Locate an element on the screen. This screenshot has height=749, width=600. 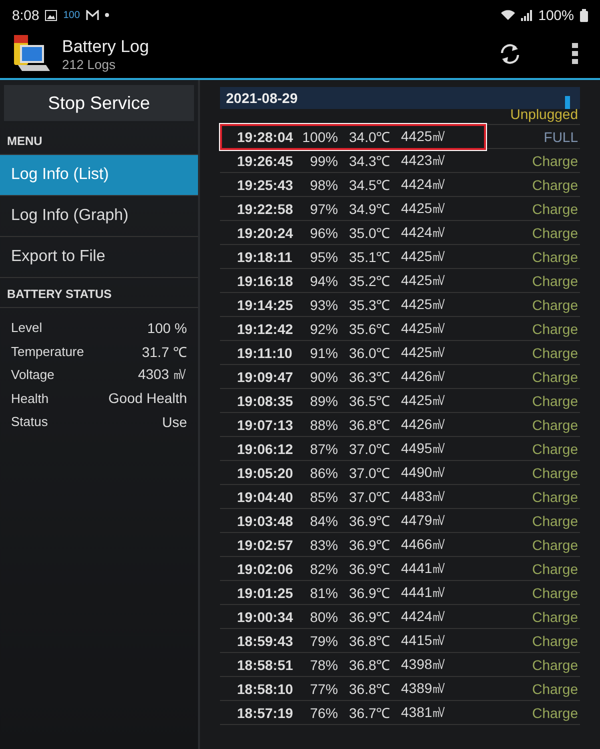
section-heading: BATTERY STATUS is located at coordinates (99, 293).